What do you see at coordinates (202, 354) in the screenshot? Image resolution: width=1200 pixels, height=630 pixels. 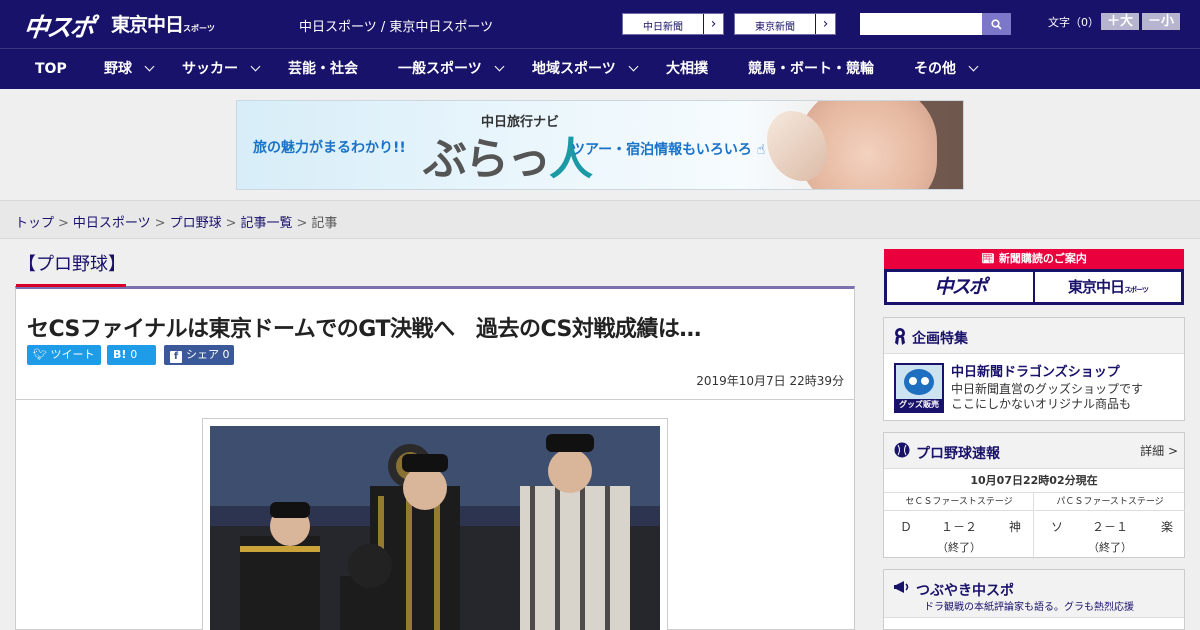 I see `facebook-label: シェア` at bounding box center [202, 354].